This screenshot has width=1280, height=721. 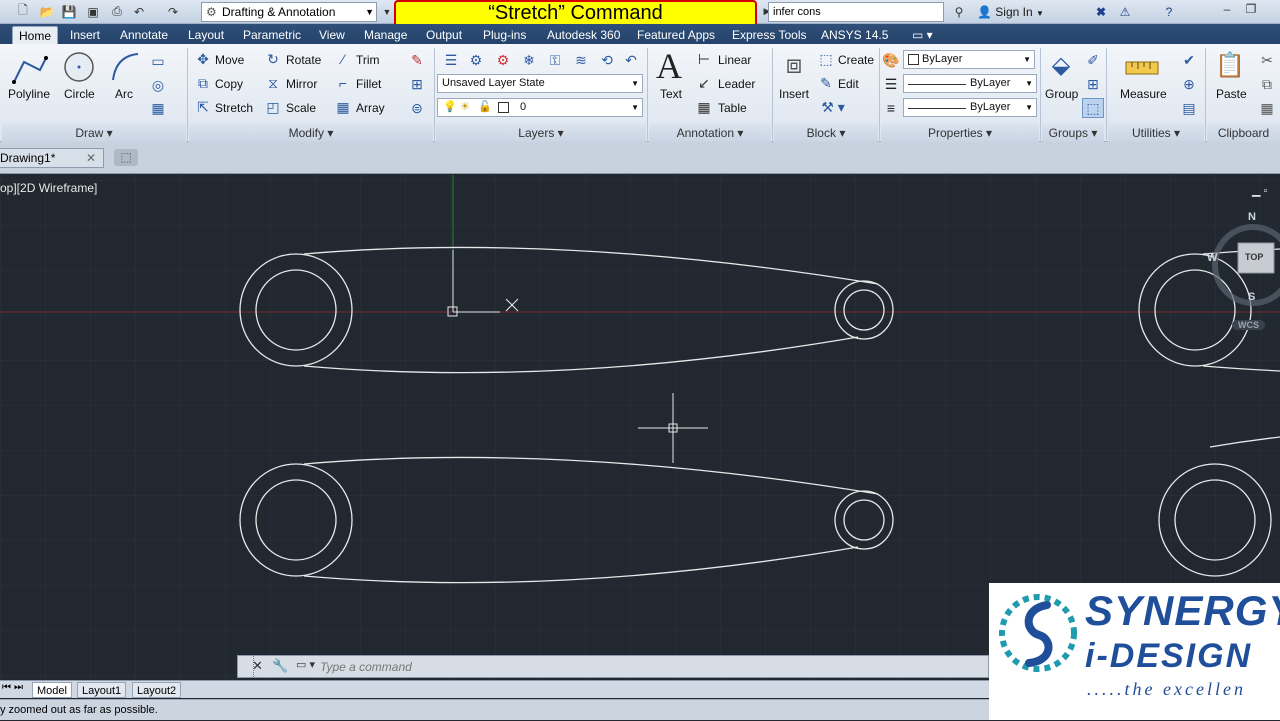 What do you see at coordinates (444, 35) in the screenshot?
I see `tab-output: Output` at bounding box center [444, 35].